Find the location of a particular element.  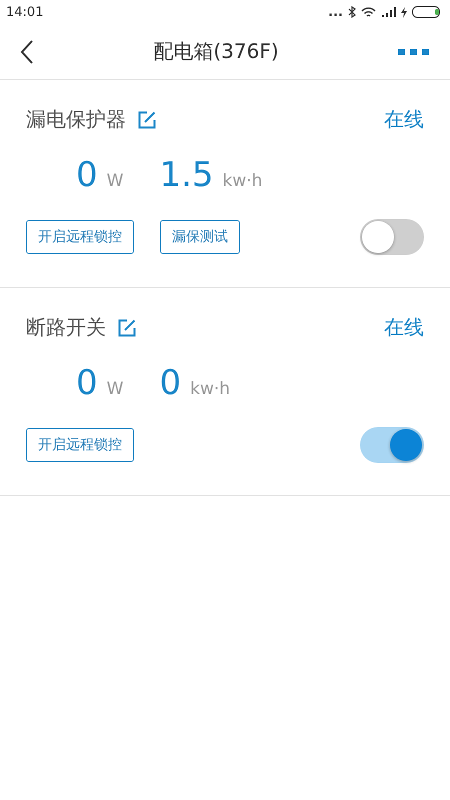

signal-icon is located at coordinates (388, 12).